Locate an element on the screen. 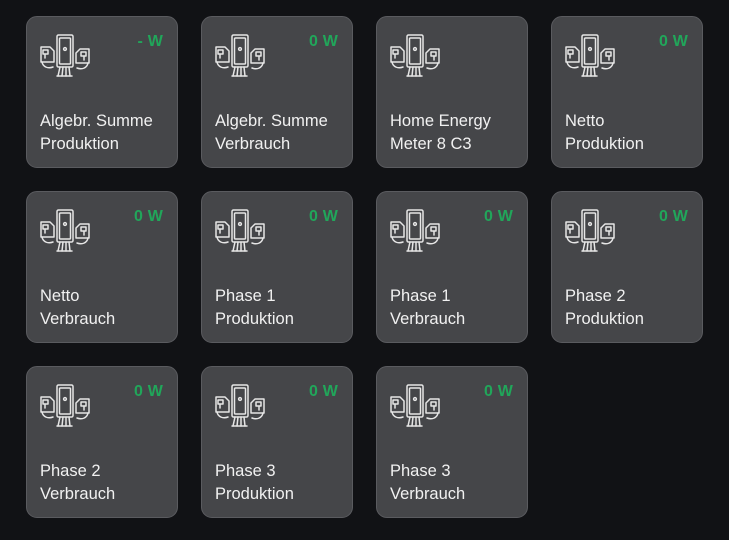  device-label: Phase 2 Verbrauch is located at coordinates (104, 483).